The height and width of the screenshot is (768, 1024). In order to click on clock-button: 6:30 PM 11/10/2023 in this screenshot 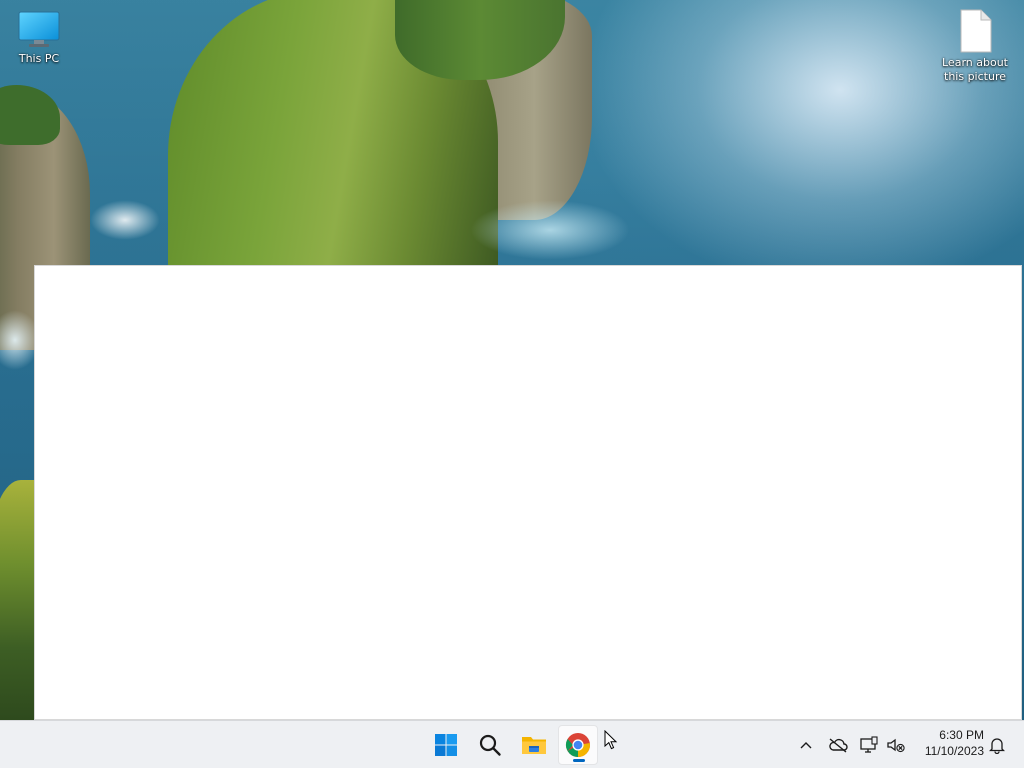, I will do `click(950, 745)`.